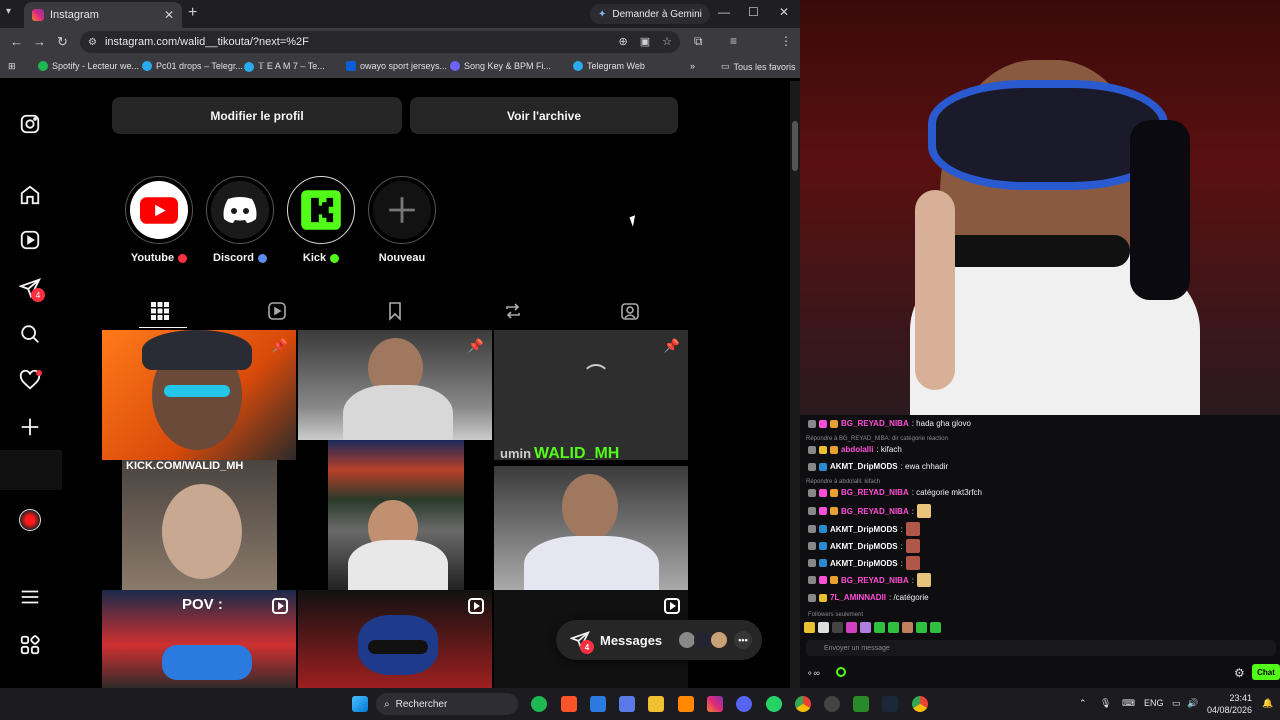  I want to click on site-info-icon: ⚙, so click(92, 42).